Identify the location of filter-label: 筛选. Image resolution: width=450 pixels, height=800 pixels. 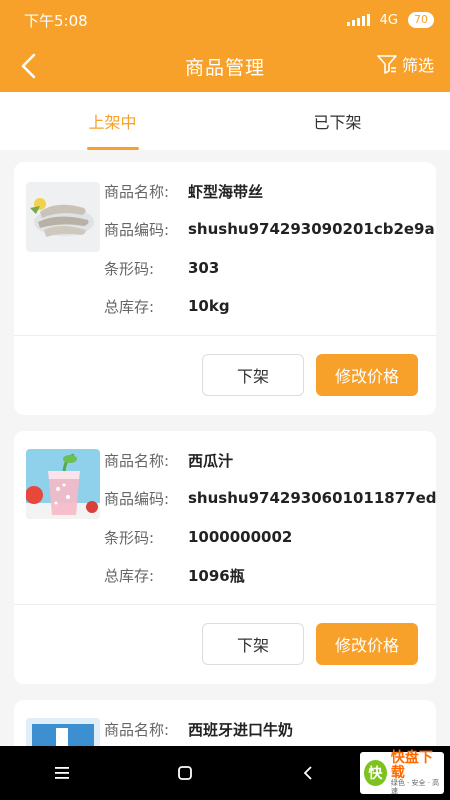
(417, 65).